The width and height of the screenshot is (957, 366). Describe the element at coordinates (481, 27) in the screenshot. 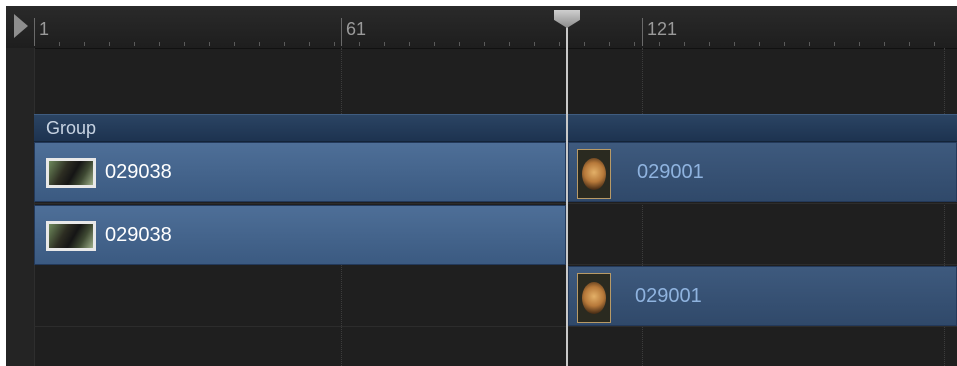

I see `time-ruler: 1 61 121` at that location.